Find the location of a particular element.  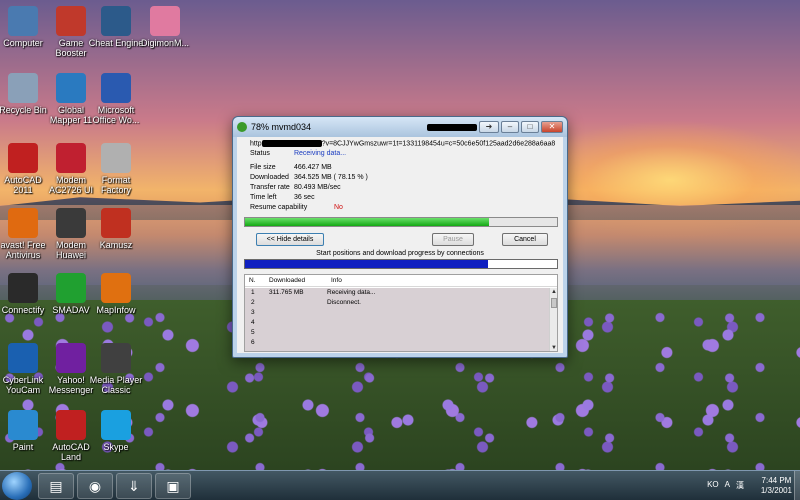

desktop-shortcut: Skype is located at coordinates (116, 431).